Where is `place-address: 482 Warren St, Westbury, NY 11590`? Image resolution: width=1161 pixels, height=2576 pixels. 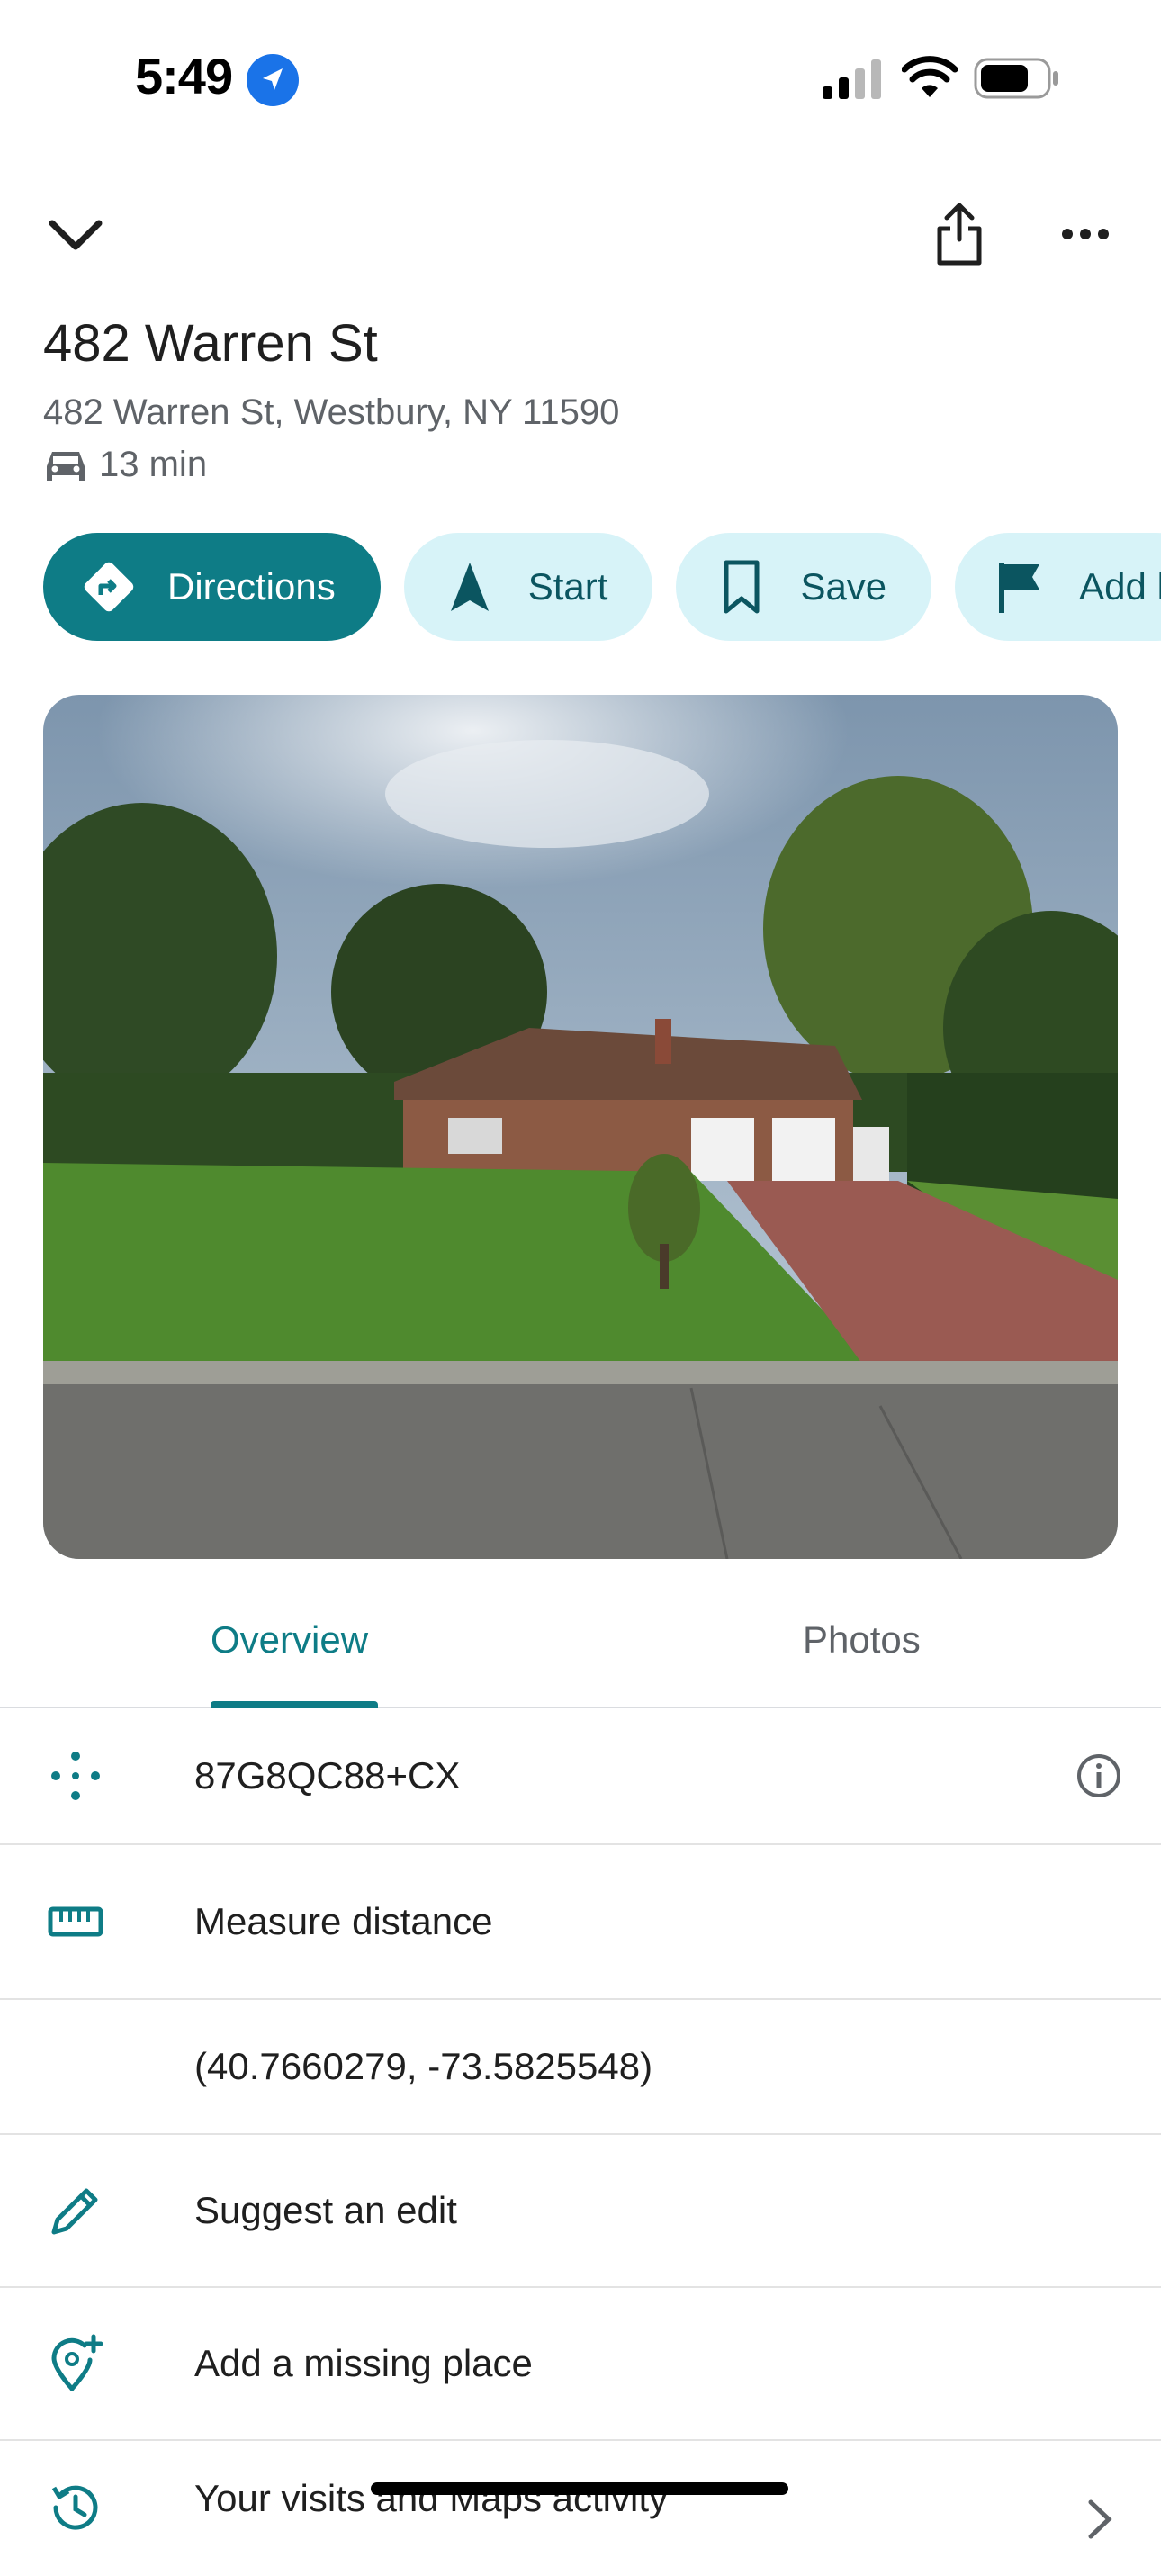
place-address: 482 Warren St, Westbury, NY 11590 is located at coordinates (332, 412).